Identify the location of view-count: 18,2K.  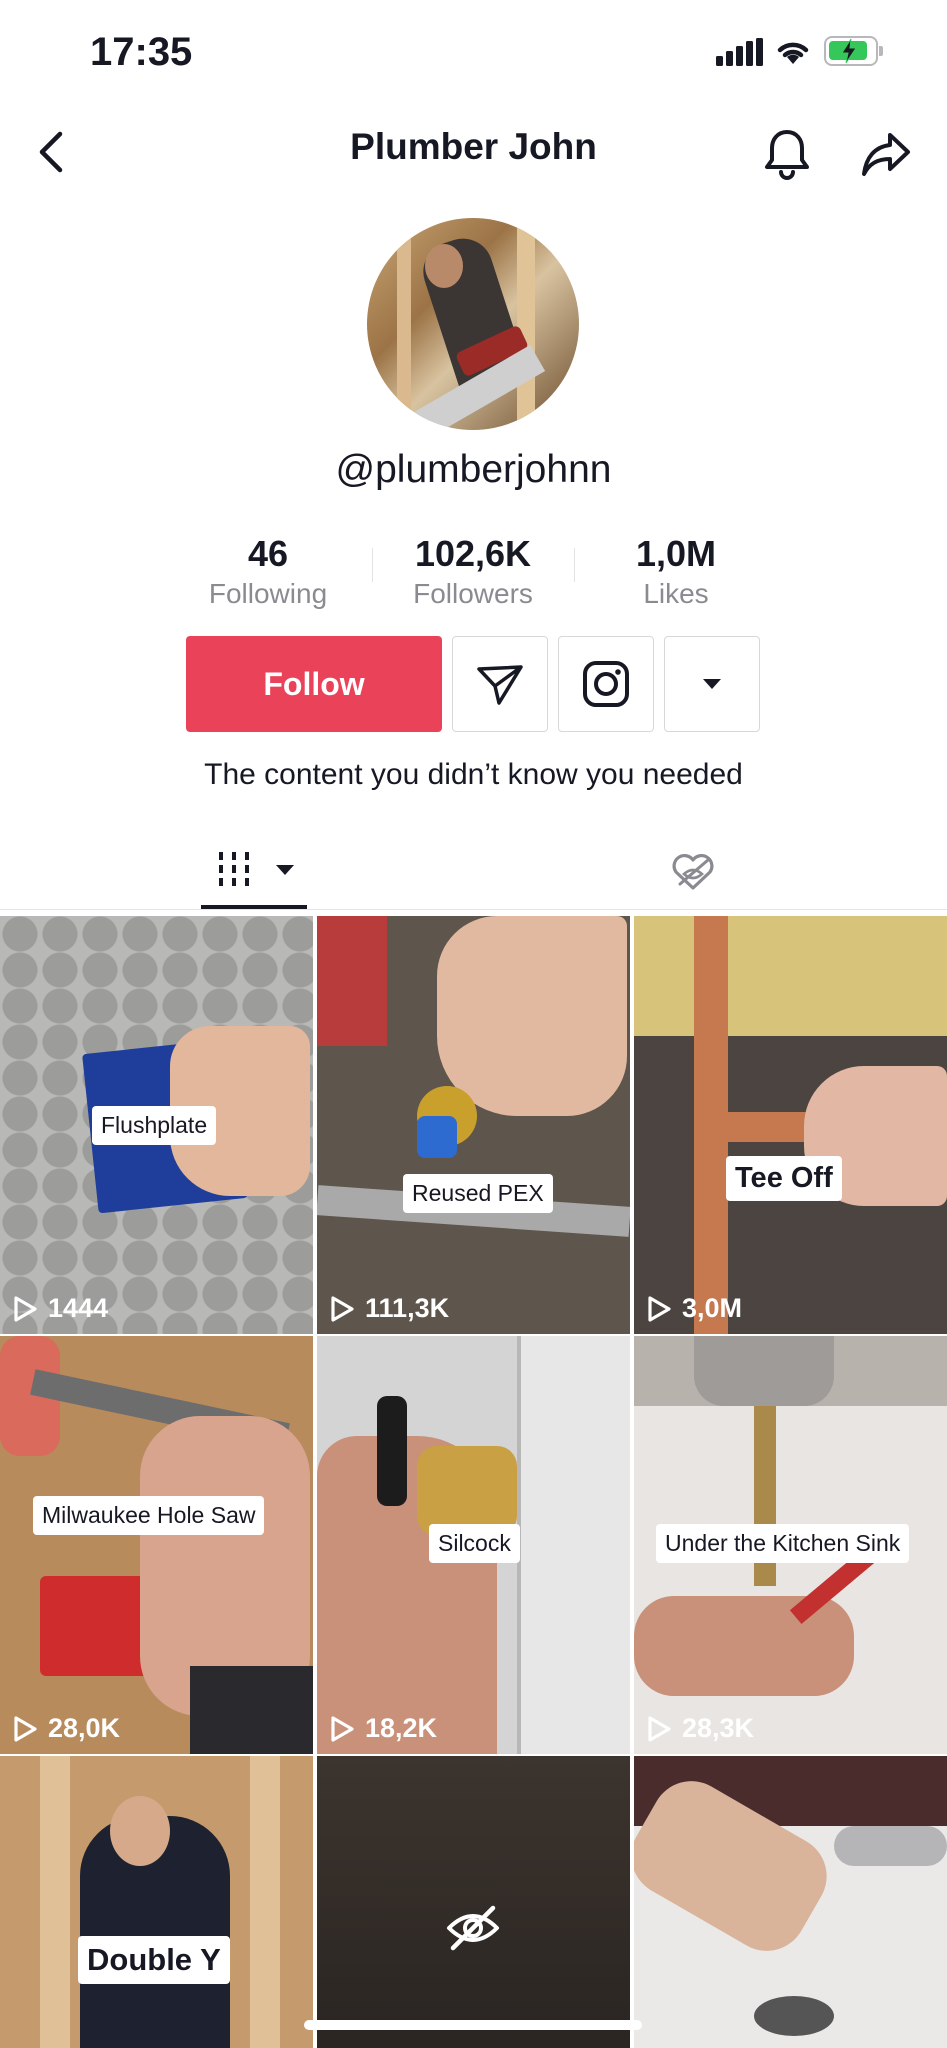
(383, 1728).